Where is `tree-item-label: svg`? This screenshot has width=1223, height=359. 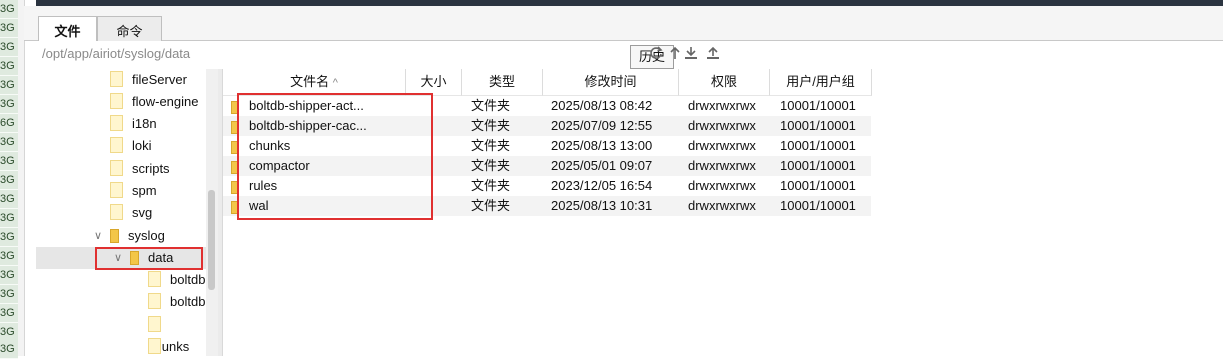
tree-item-label: svg is located at coordinates (142, 212).